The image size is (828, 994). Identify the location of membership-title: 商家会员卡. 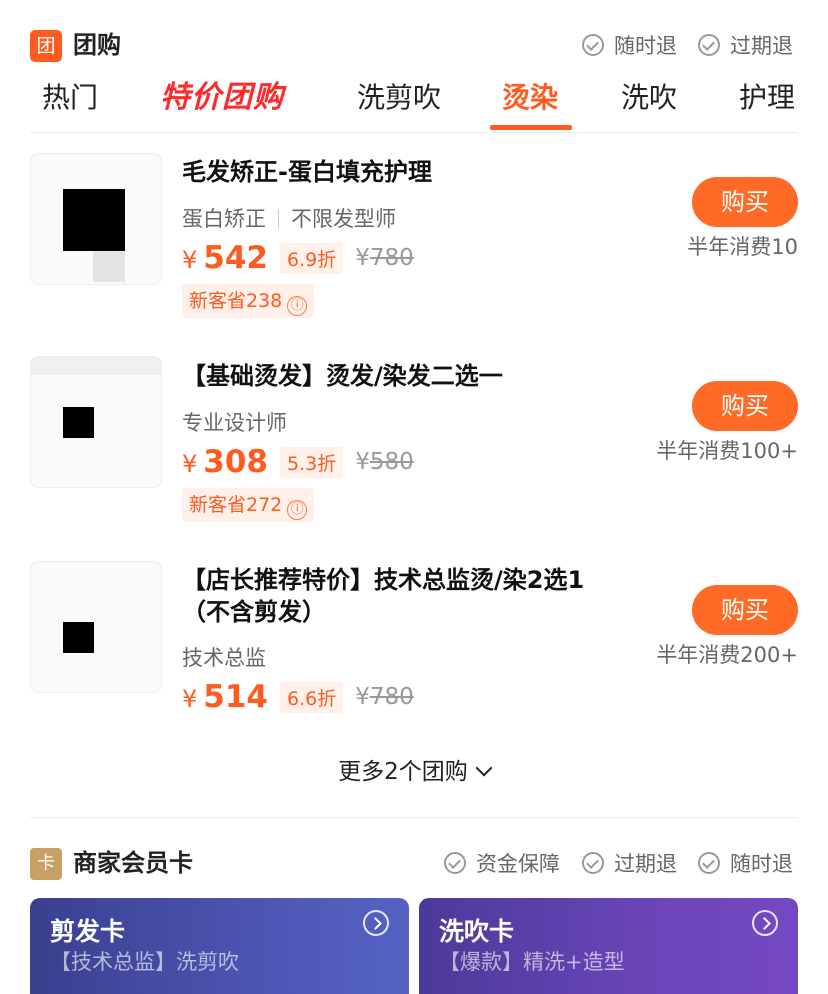
(133, 863).